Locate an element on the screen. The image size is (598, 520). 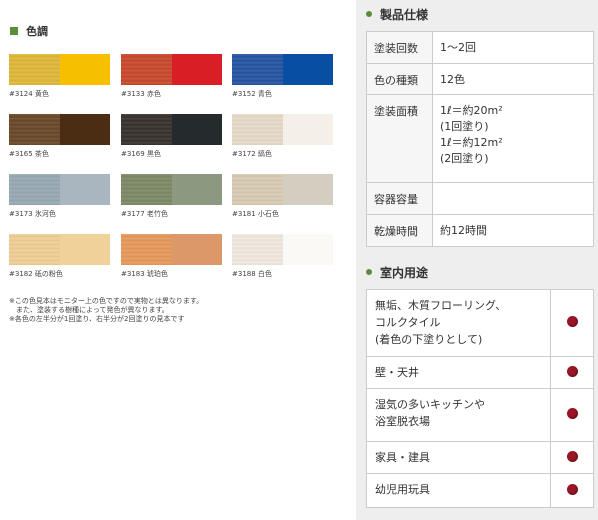
swatch-name: 白色 is located at coordinates (264, 274).